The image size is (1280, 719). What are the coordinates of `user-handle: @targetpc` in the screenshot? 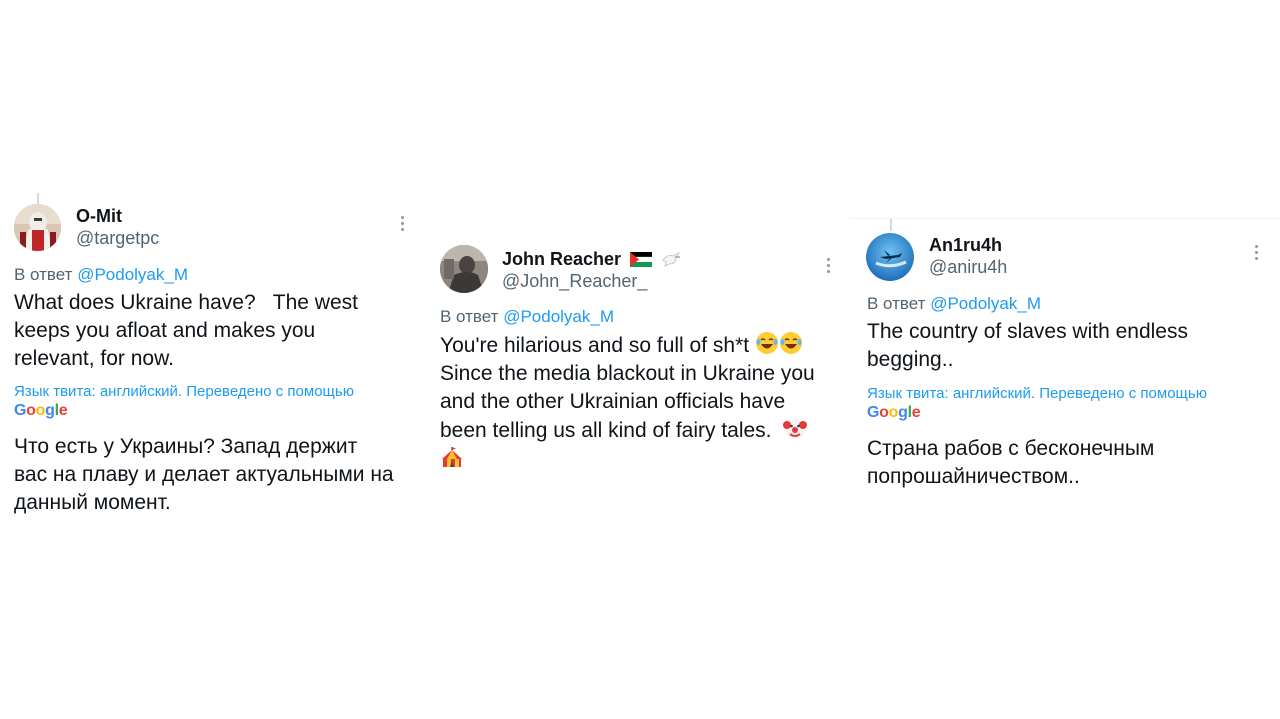 It's located at (117, 238).